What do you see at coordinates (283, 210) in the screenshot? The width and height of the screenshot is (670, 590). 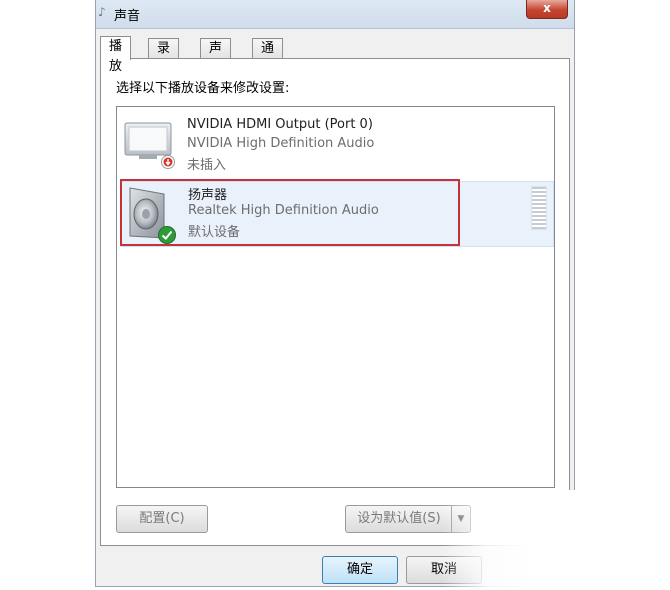 I see `device-description: Realtek High Definition Audio` at bounding box center [283, 210].